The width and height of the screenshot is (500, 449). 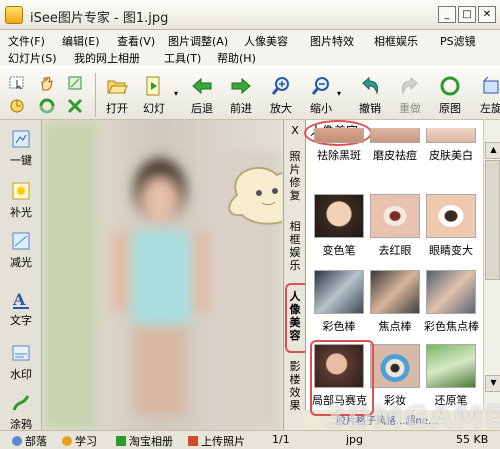 I want to click on effect-local-mosaic: 局部马赛克, so click(x=339, y=376).